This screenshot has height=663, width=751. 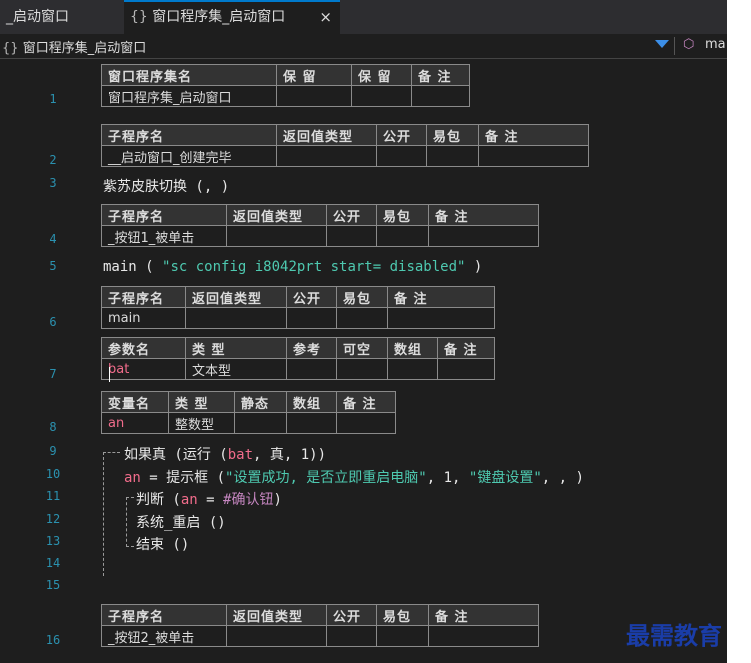 I want to click on subroutine-table: 子程序名 返回值类型 公开 易包 备 注 _按钮2_被单击, so click(x=320, y=625).